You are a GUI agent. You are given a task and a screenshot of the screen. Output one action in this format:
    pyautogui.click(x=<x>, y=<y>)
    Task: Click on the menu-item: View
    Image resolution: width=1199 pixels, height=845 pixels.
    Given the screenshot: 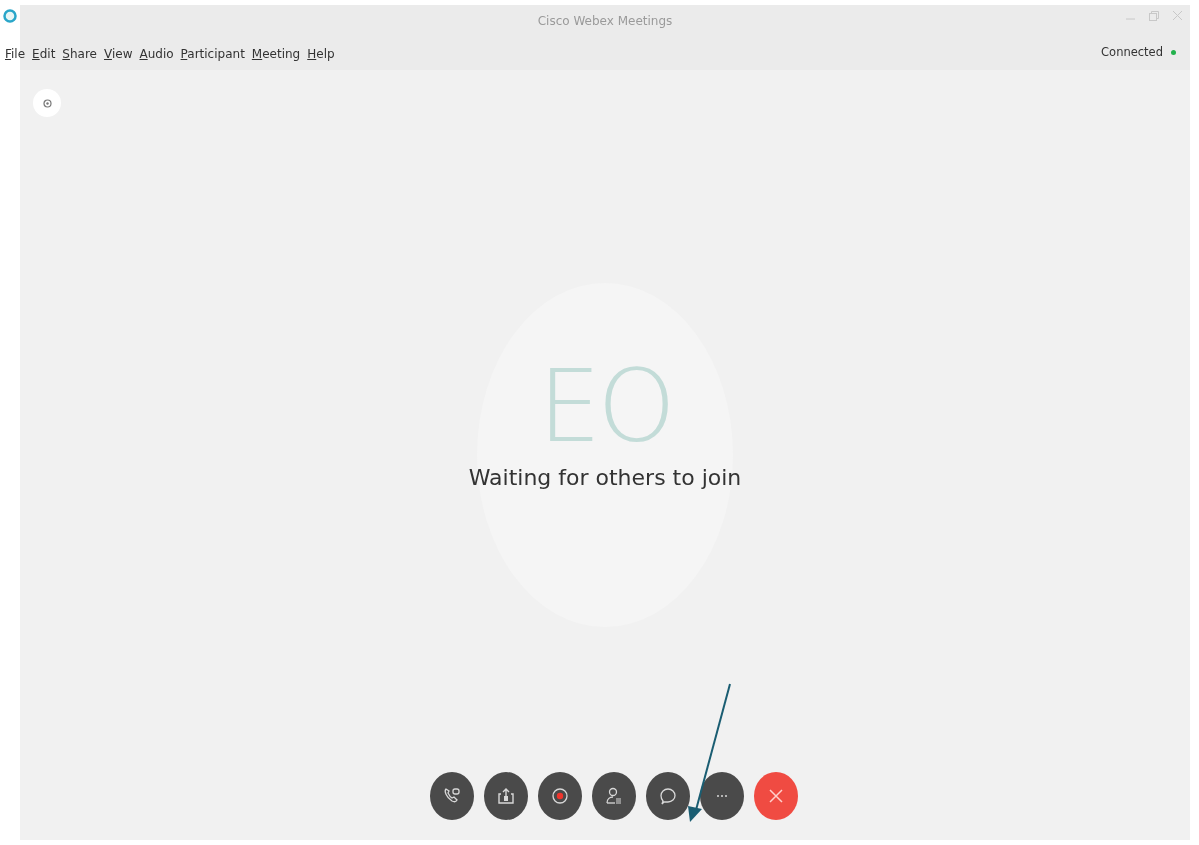 What is the action you would take?
    pyautogui.click(x=118, y=54)
    